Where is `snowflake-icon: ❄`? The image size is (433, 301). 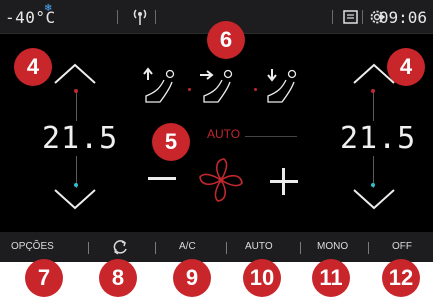 snowflake-icon: ❄ is located at coordinates (48, 8).